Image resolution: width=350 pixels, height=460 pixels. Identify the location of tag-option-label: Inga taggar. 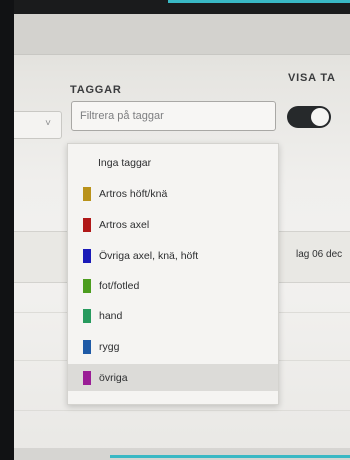
(125, 162).